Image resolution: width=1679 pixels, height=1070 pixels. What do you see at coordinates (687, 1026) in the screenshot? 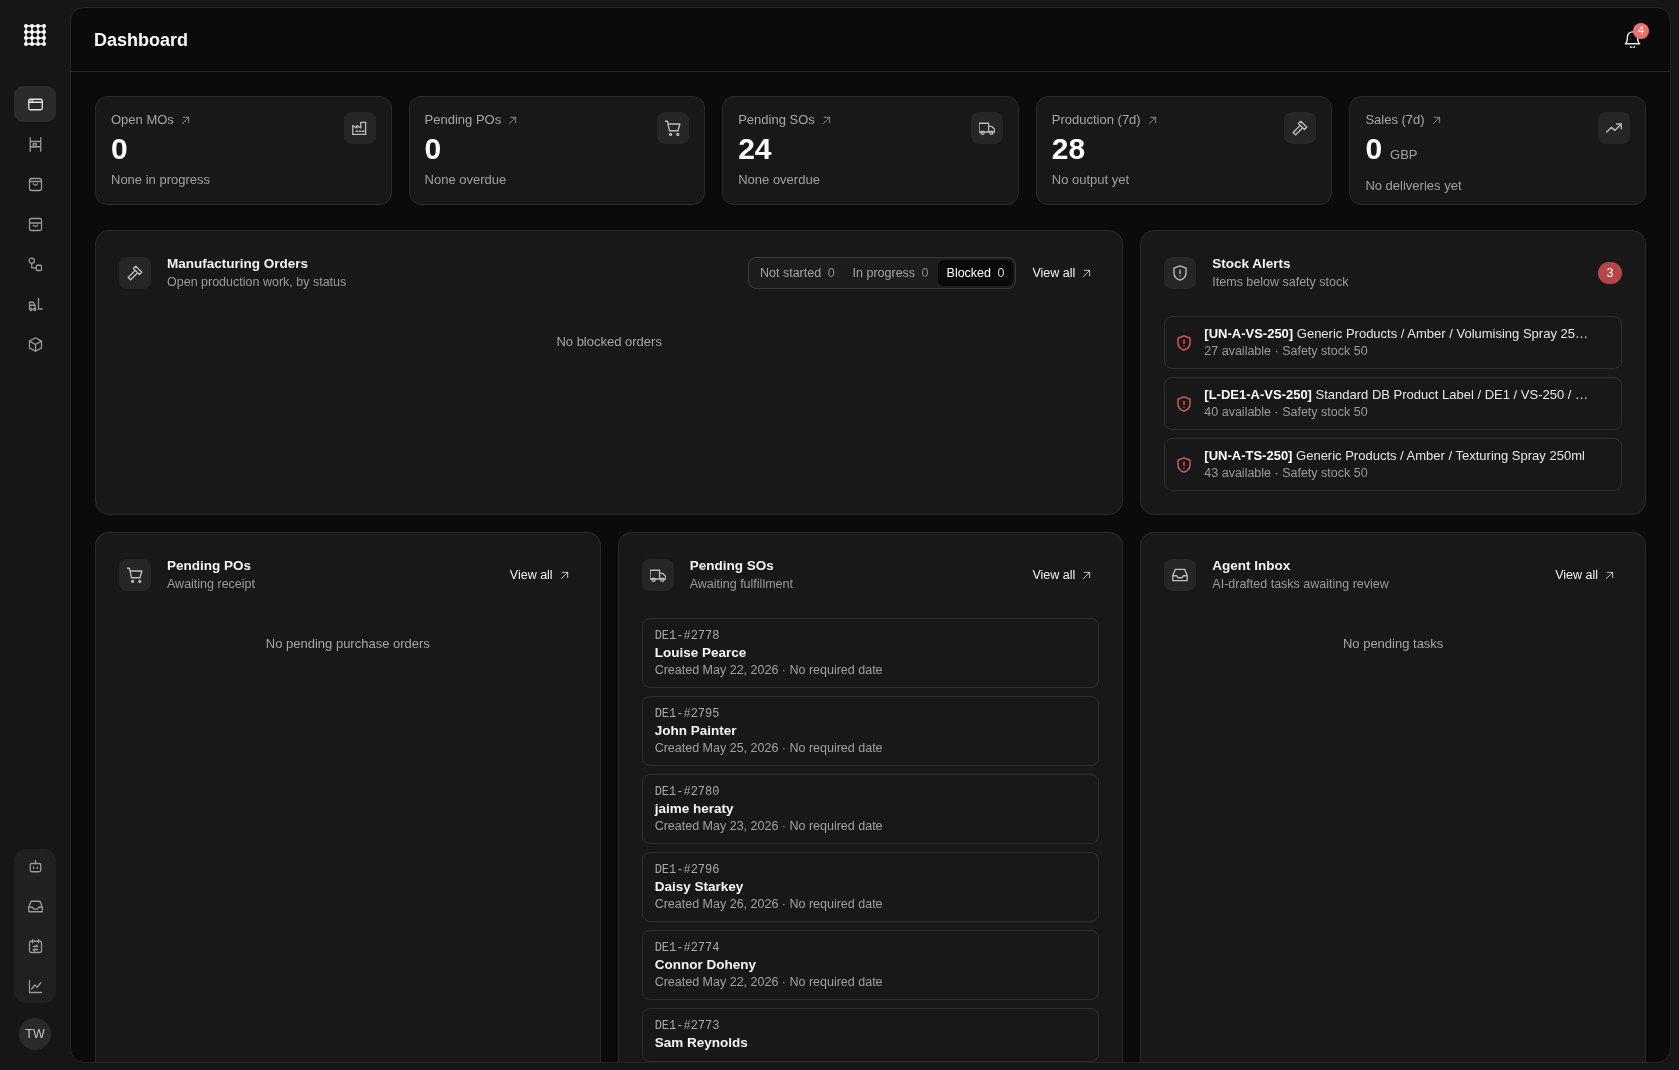
I see `order-number: DE1-#2773` at bounding box center [687, 1026].